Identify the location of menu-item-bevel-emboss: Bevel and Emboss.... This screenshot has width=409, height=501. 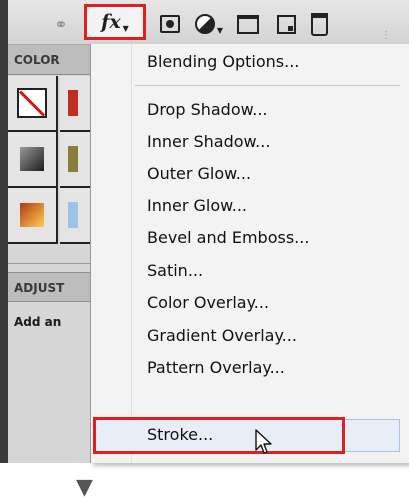
(272, 238).